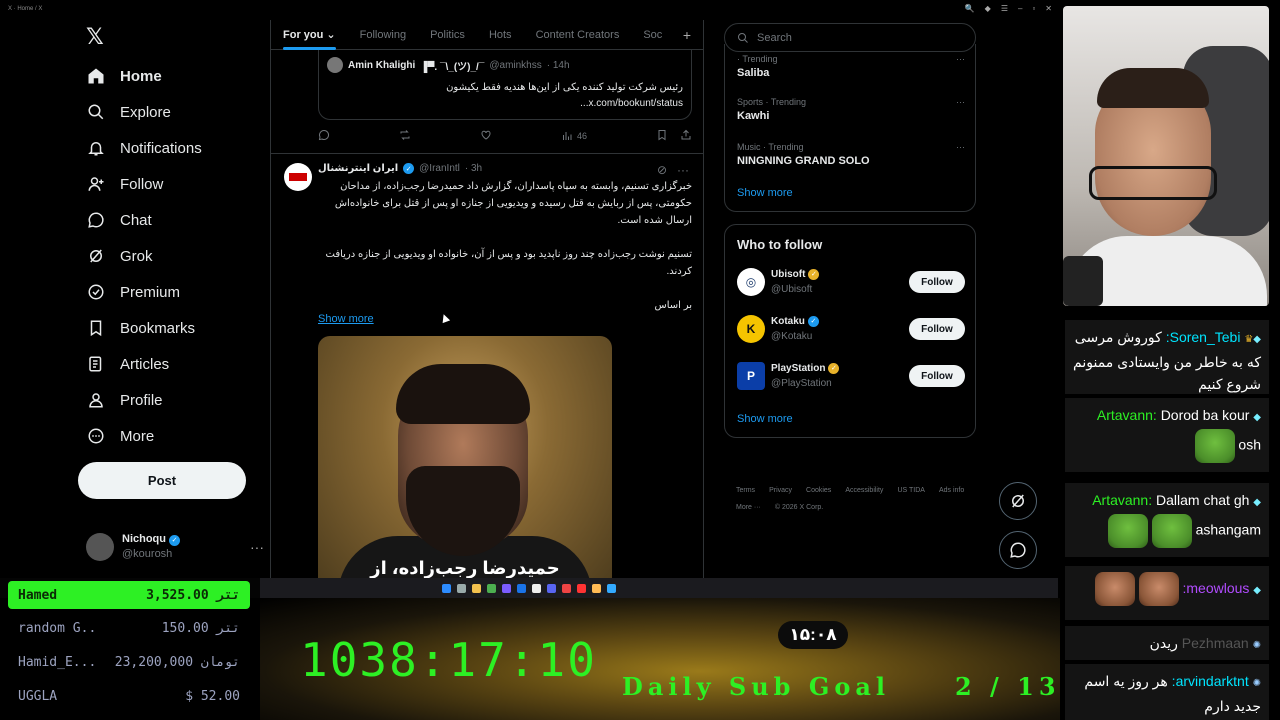 This screenshot has height=720, width=1280. What do you see at coordinates (500, 35) in the screenshot?
I see `tab-hots: Hots` at bounding box center [500, 35].